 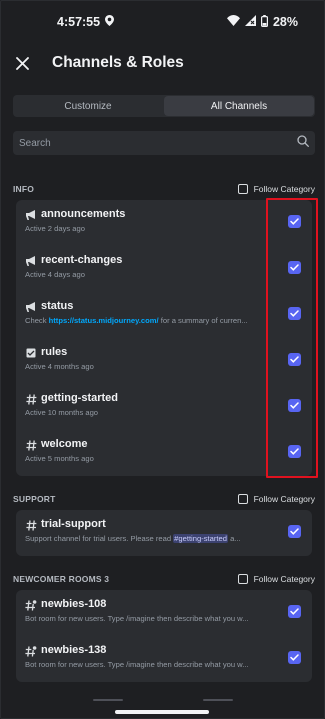 What do you see at coordinates (164, 579) in the screenshot?
I see `section-header-newcomer-rooms: NEWCOMER ROOMS 3 Follow Category` at bounding box center [164, 579].